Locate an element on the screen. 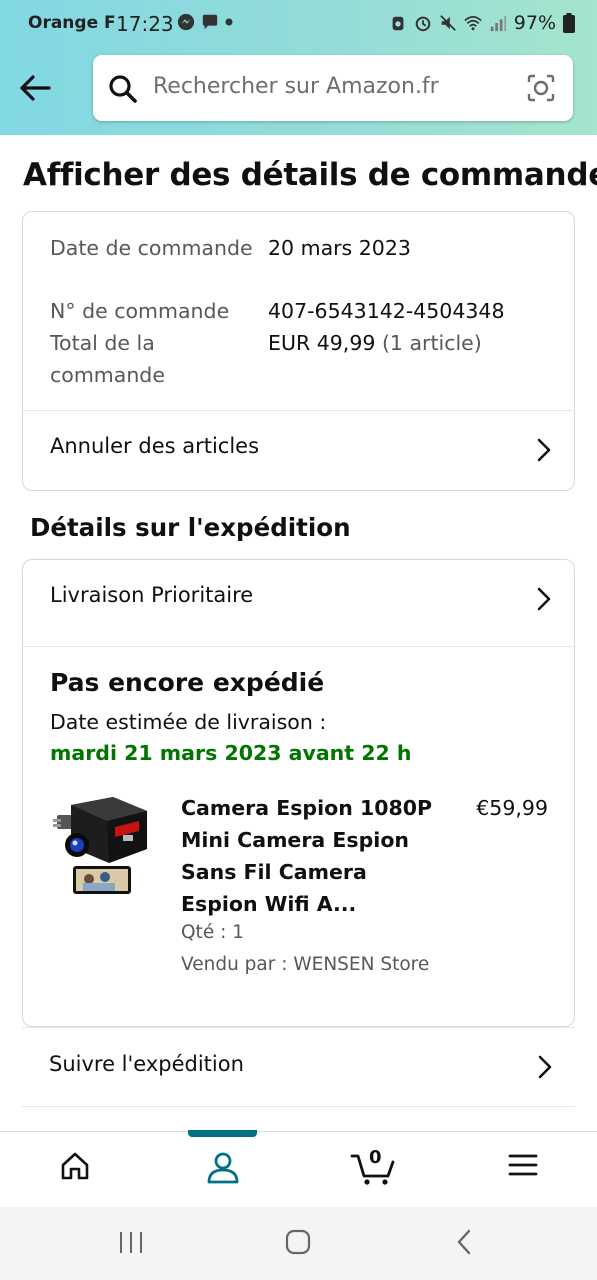  carrier-name: Orange F is located at coordinates (72, 23).